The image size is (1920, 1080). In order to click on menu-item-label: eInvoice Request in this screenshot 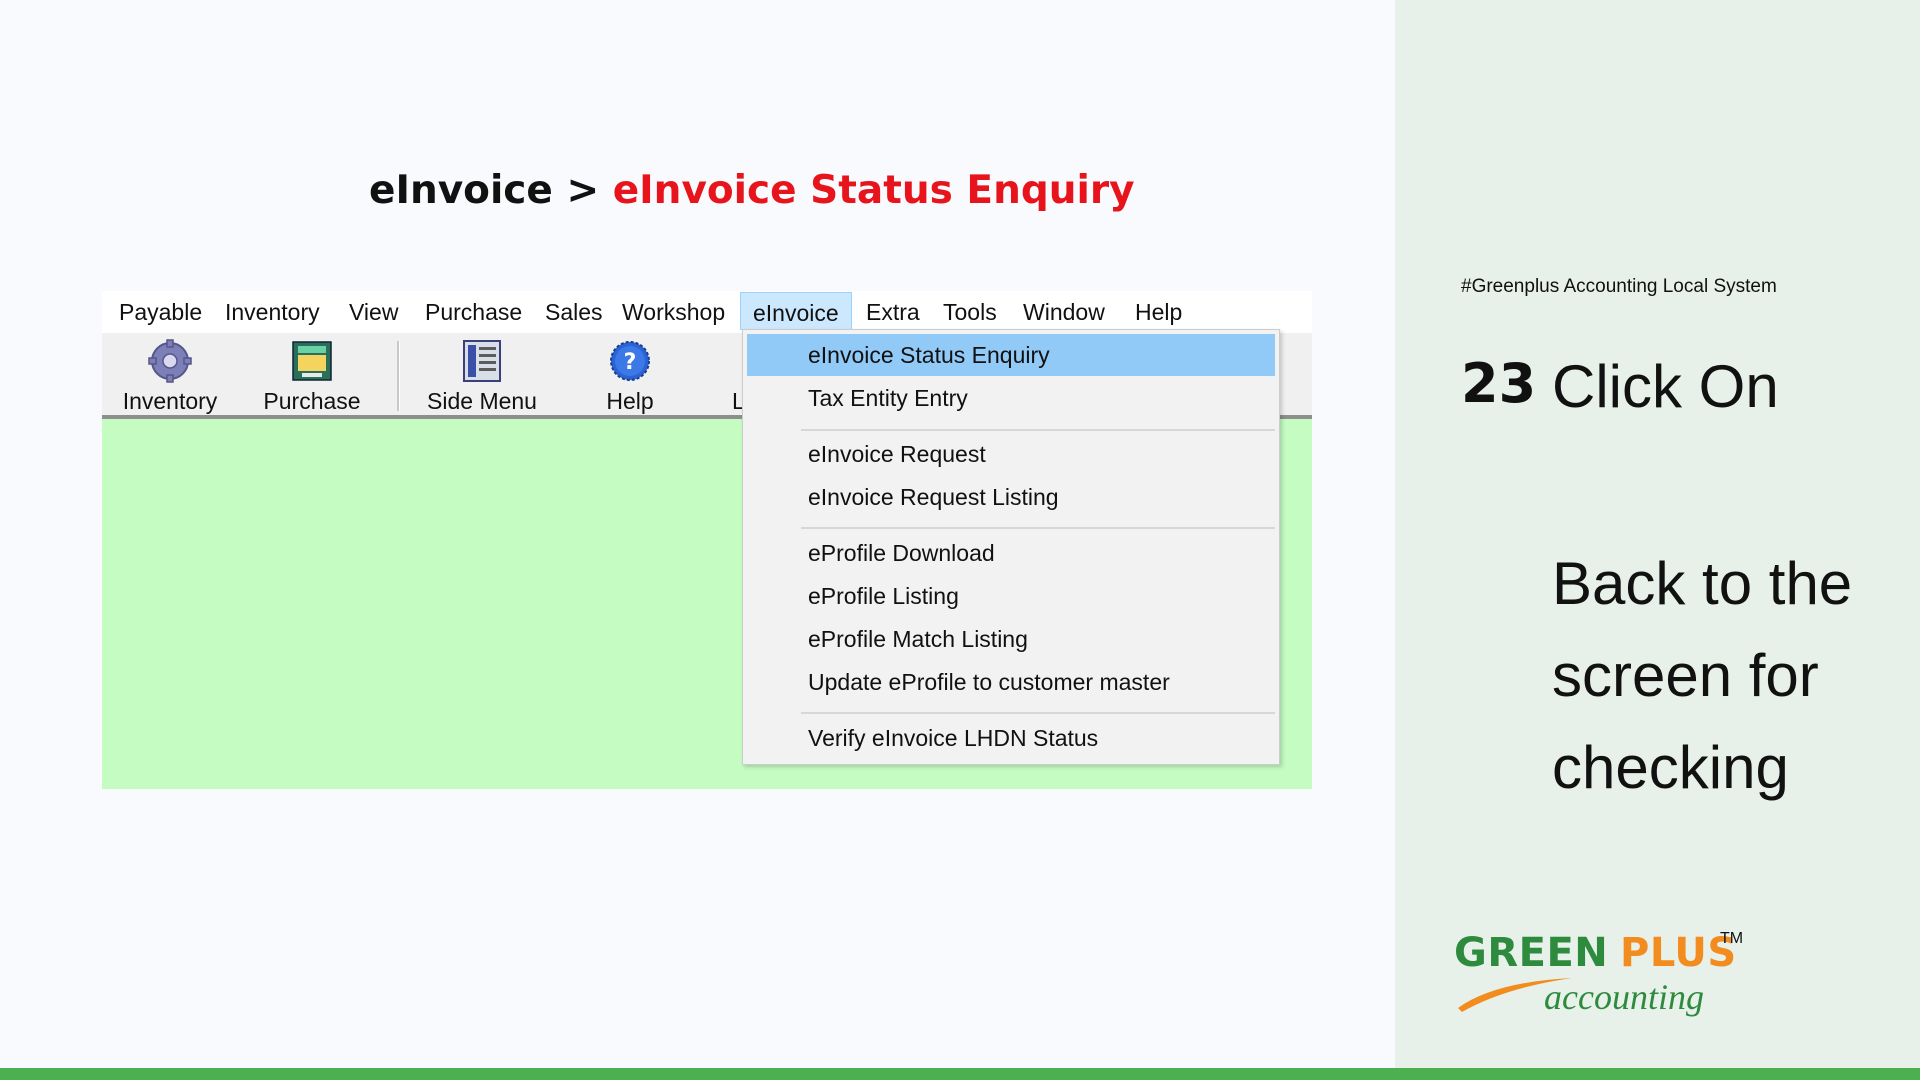, I will do `click(897, 454)`.